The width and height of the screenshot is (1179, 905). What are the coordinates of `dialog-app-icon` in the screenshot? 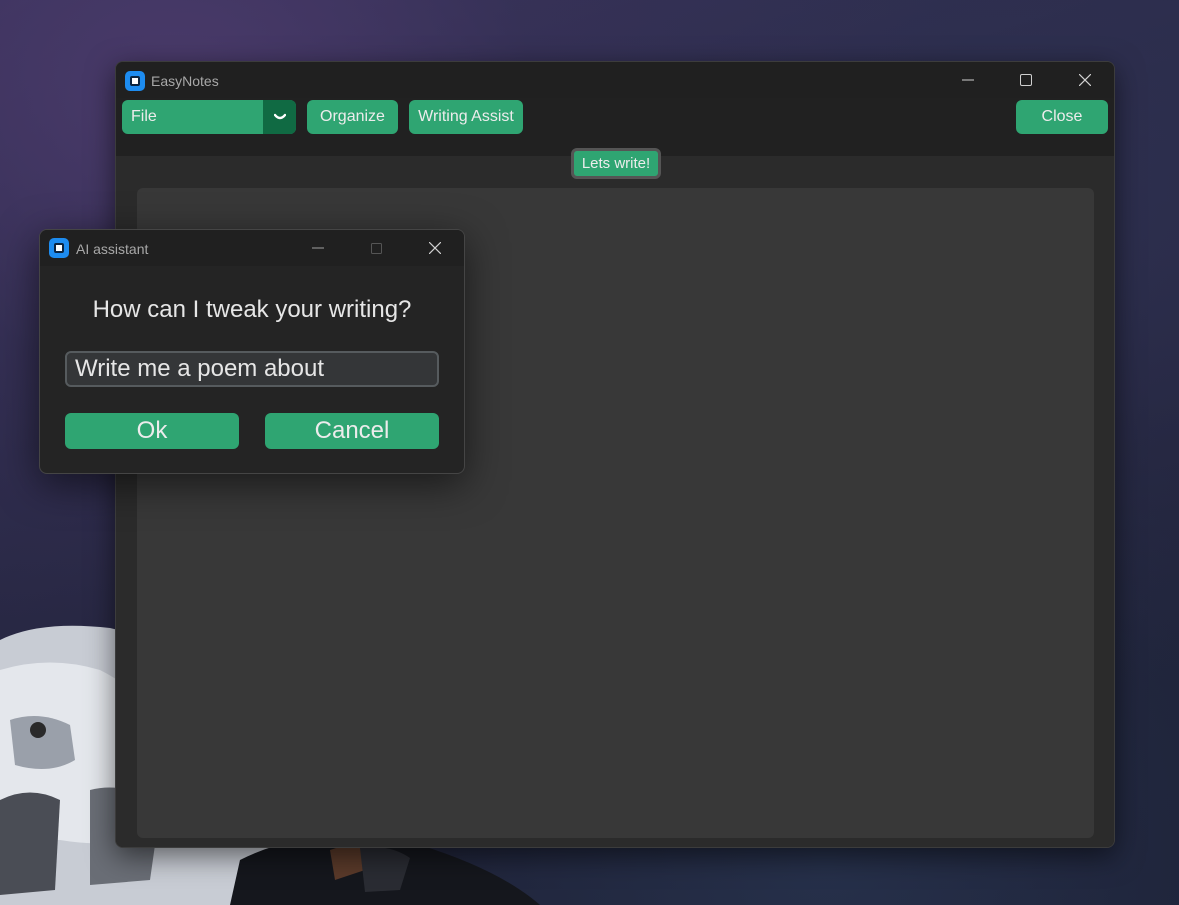 It's located at (59, 248).